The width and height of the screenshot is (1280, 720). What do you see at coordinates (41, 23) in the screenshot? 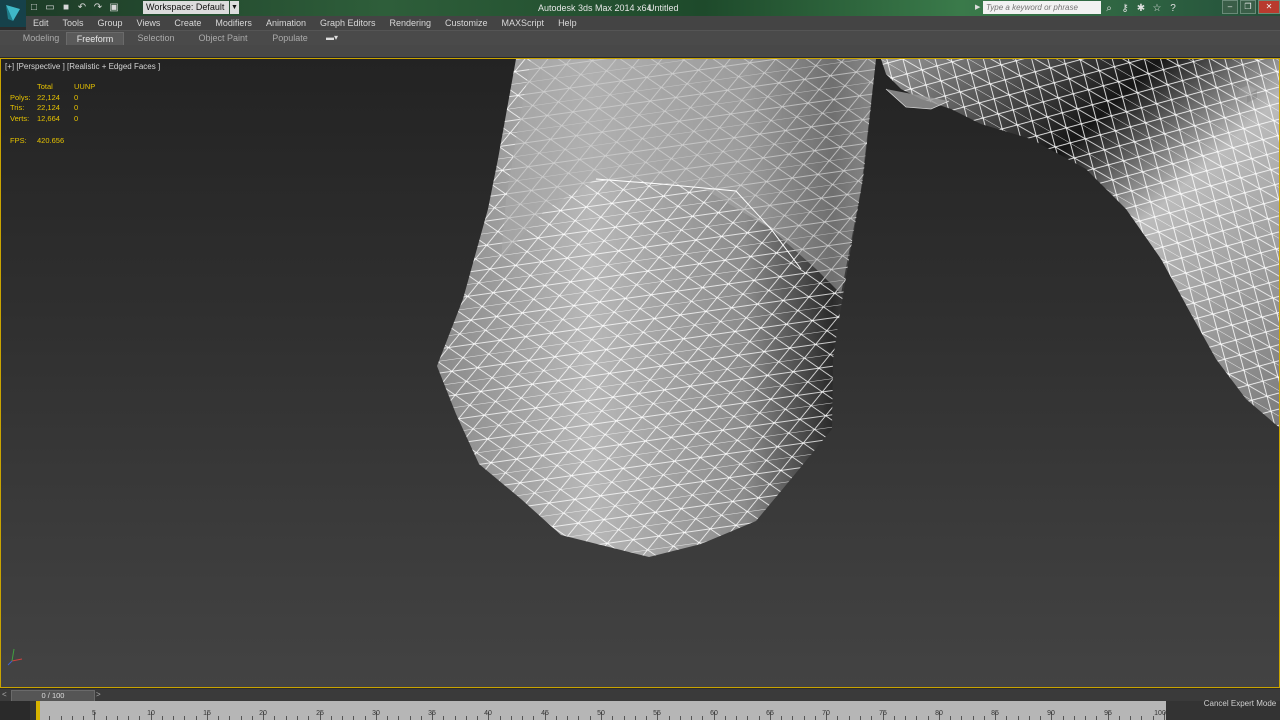
I see `menu-edit: Edit` at bounding box center [41, 23].